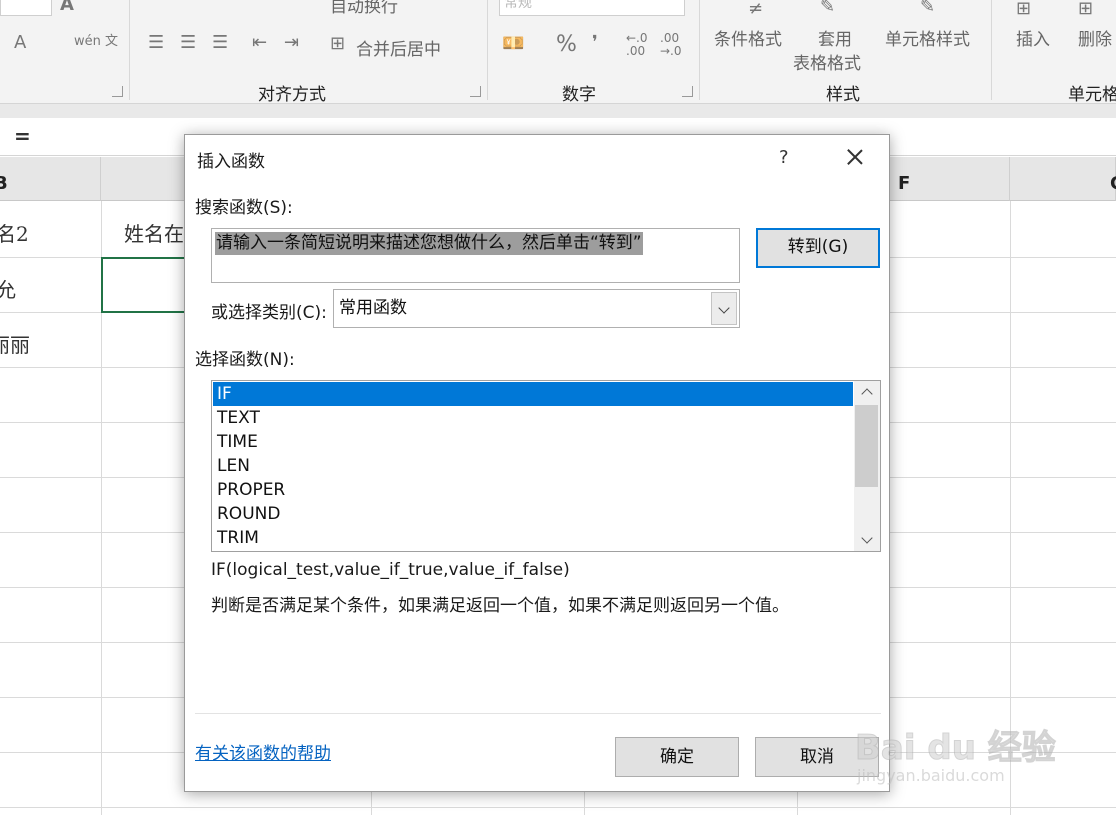 The image size is (1116, 815). Describe the element at coordinates (338, 43) in the screenshot. I see `merge-center-icon: ⊞` at that location.